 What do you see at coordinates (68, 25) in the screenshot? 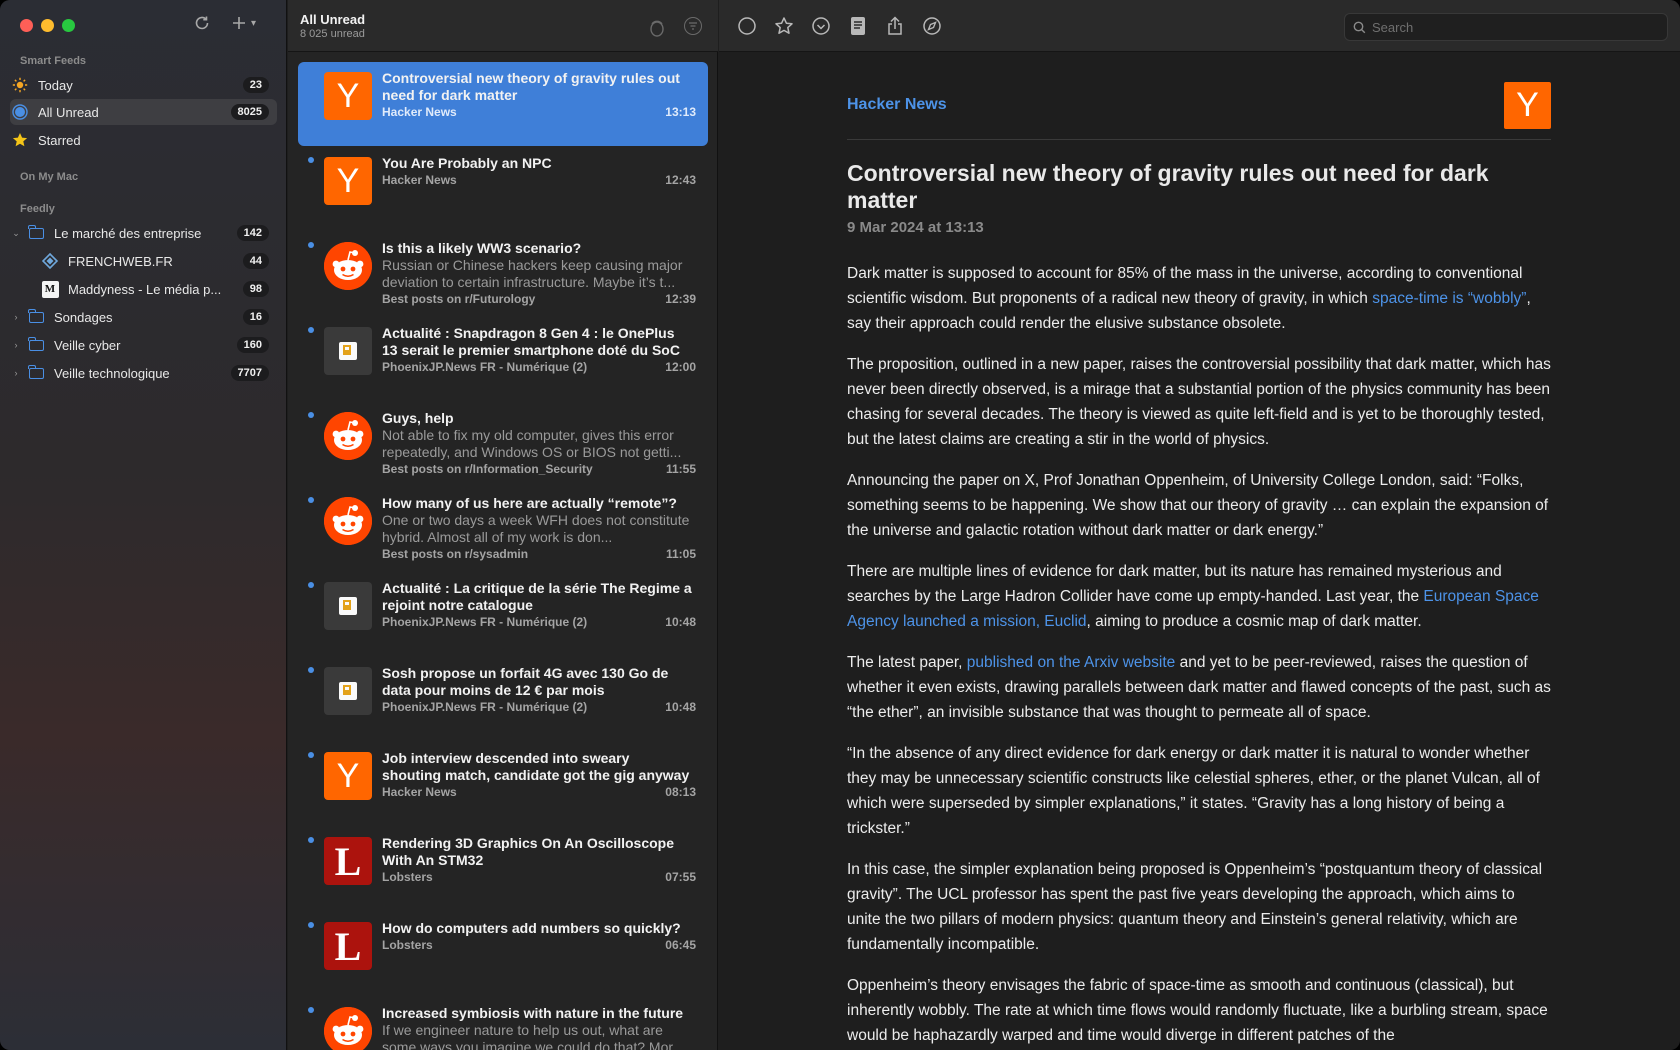
I see `zoom-window-button` at bounding box center [68, 25].